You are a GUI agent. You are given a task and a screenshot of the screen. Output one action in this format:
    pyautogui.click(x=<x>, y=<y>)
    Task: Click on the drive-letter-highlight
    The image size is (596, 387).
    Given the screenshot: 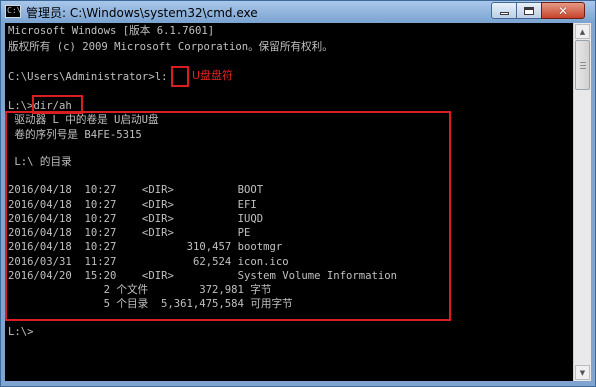 What is the action you would take?
    pyautogui.click(x=180, y=76)
    